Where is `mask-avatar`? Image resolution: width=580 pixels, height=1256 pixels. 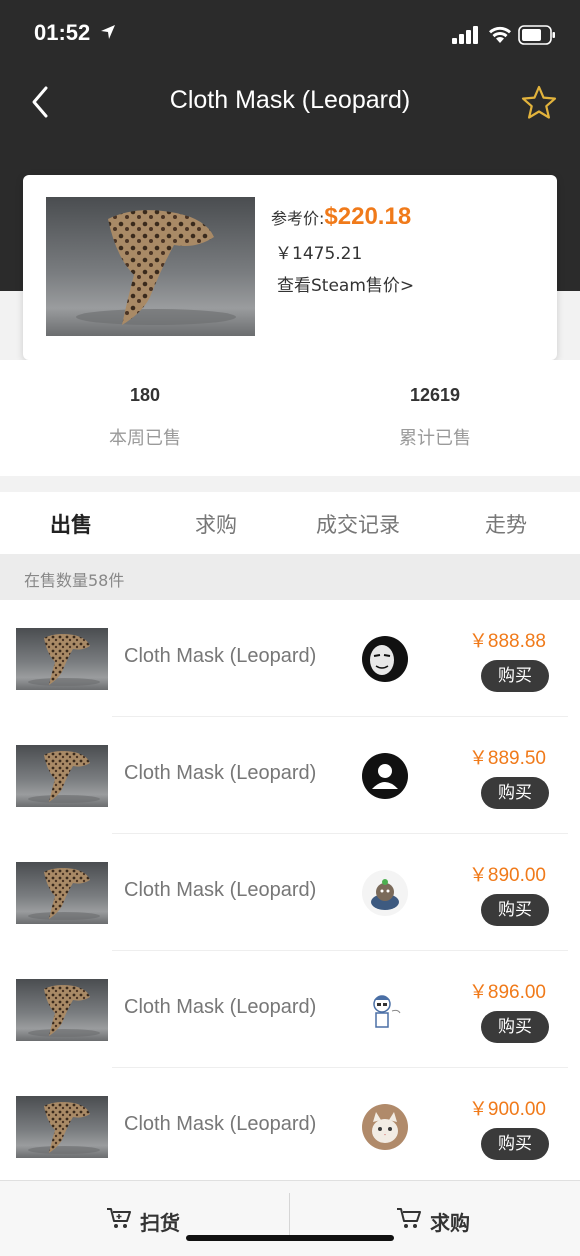 mask-avatar is located at coordinates (385, 659).